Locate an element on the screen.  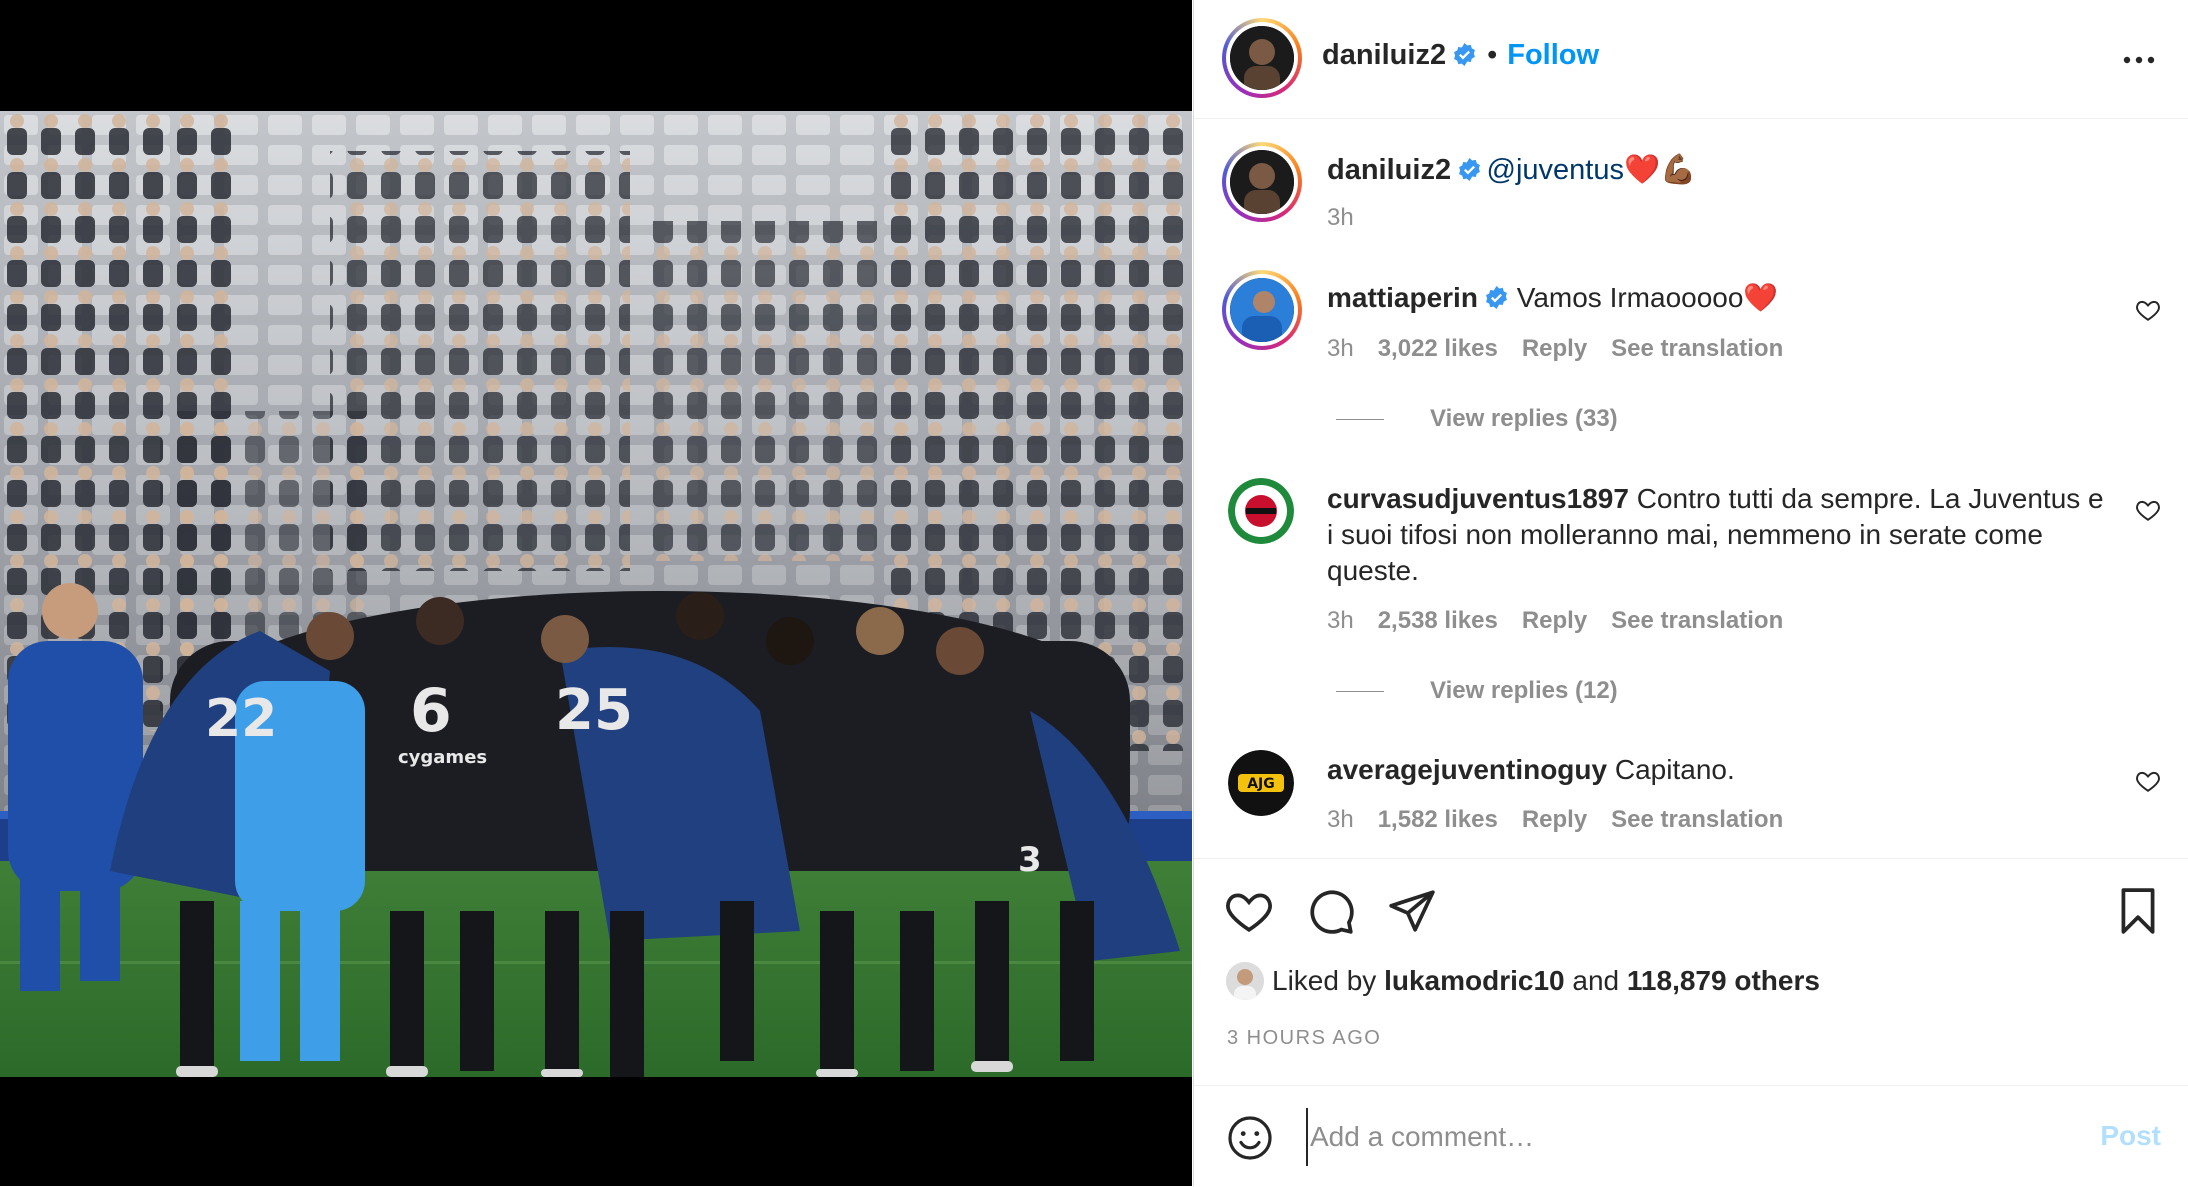
caption: daniluiz2 @juventus❤️💪🏾 is located at coordinates (1511, 170).